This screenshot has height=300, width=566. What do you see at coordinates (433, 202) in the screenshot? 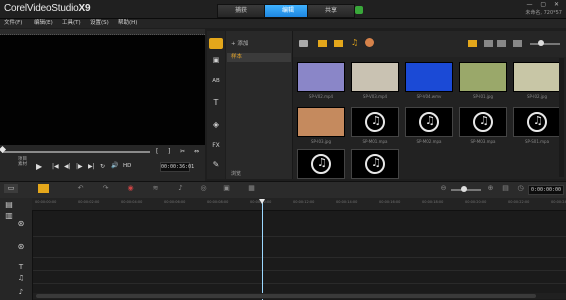
I see `ruler-tick-label: 00:00:18:00` at bounding box center [433, 202].